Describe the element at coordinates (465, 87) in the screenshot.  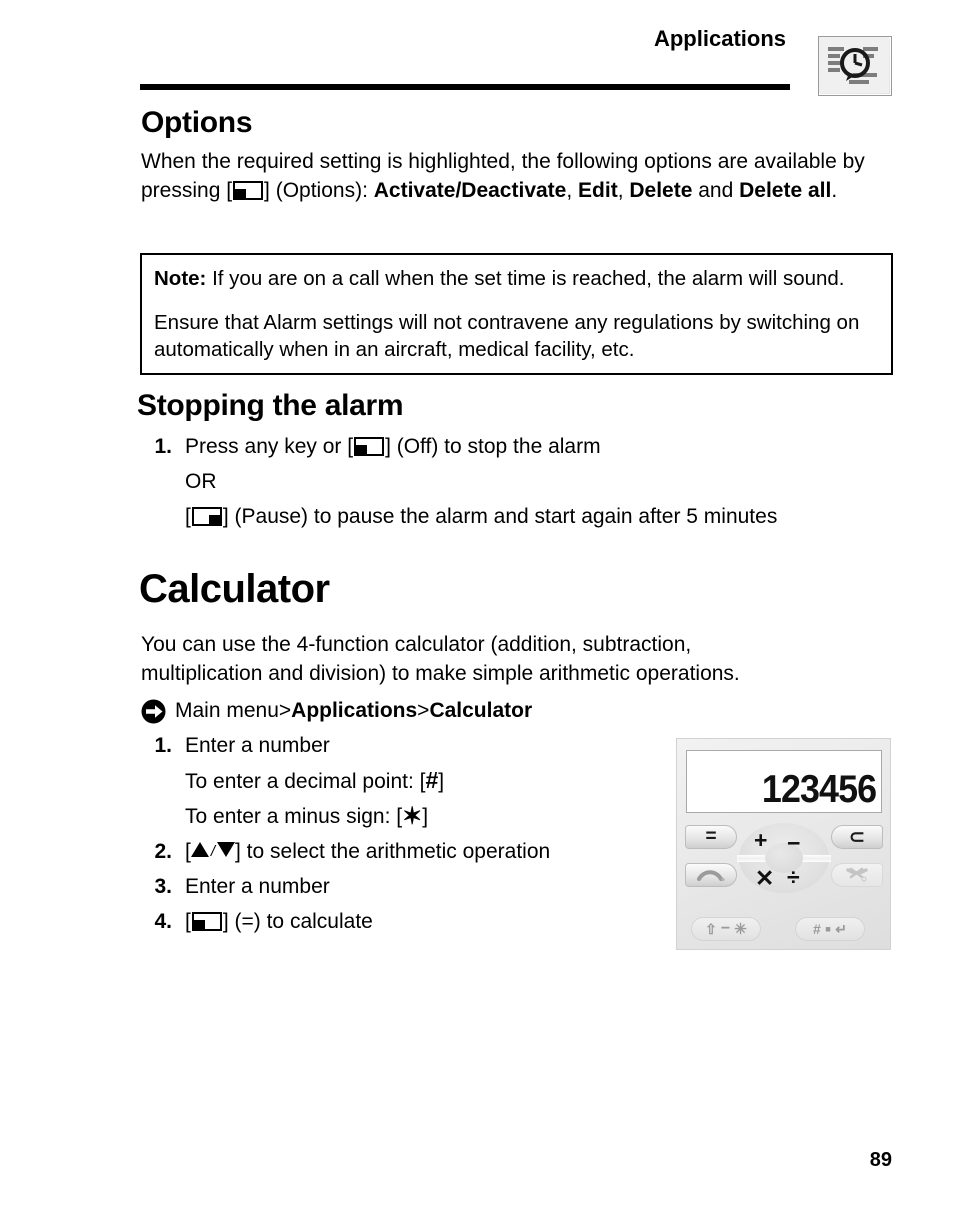
I see `header-rule` at that location.